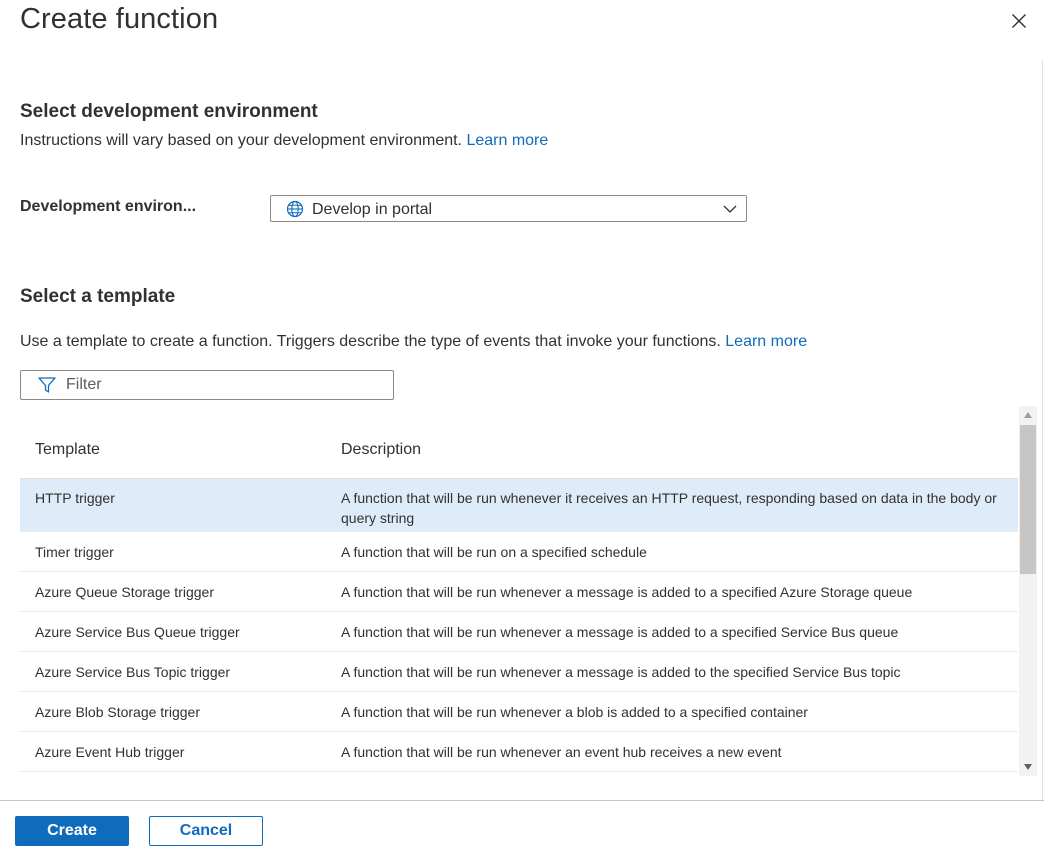  What do you see at coordinates (75, 498) in the screenshot?
I see `template-name: HTTP trigger` at bounding box center [75, 498].